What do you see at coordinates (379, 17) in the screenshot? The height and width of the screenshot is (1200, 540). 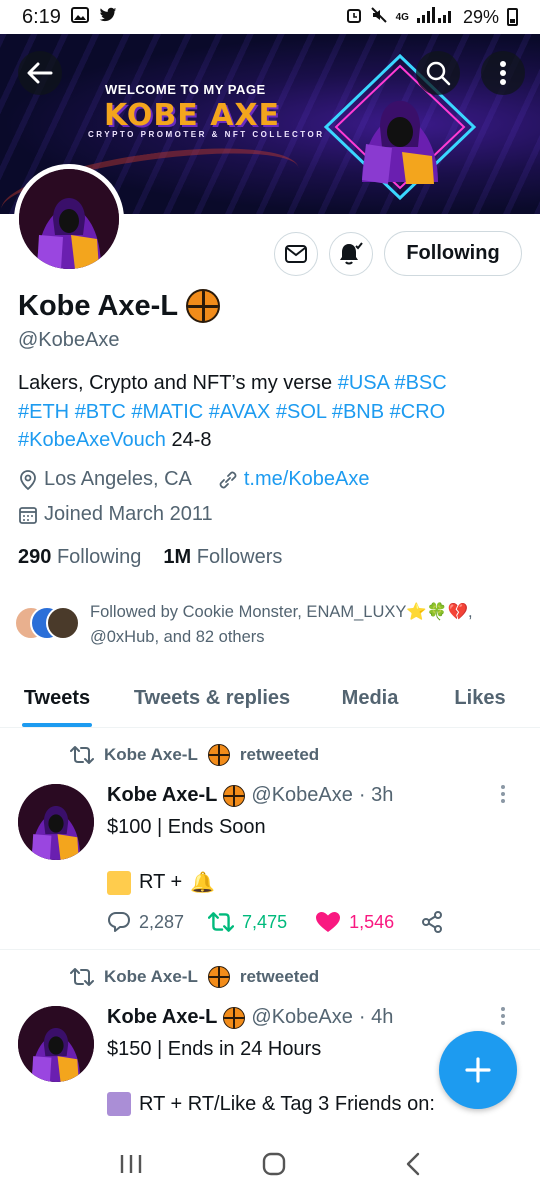 I see `mute-icon` at bounding box center [379, 17].